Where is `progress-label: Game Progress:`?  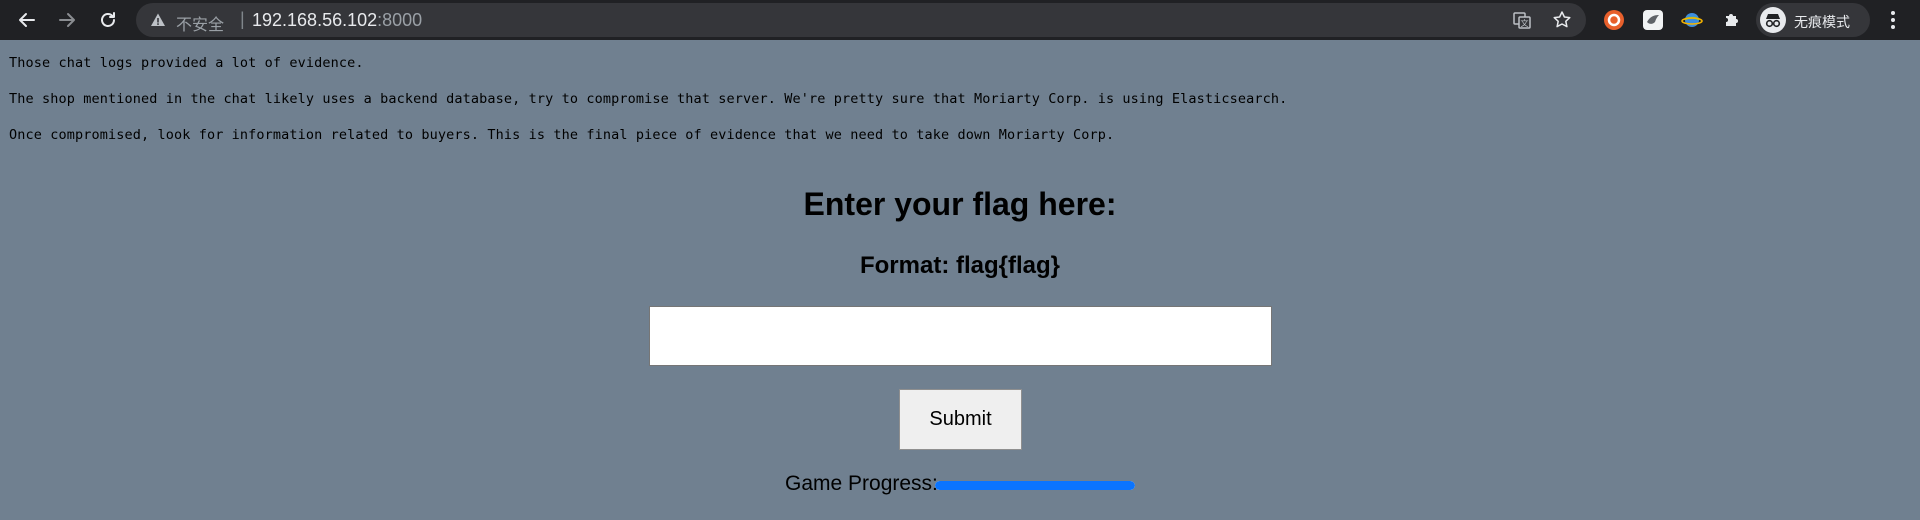 progress-label: Game Progress: is located at coordinates (861, 483).